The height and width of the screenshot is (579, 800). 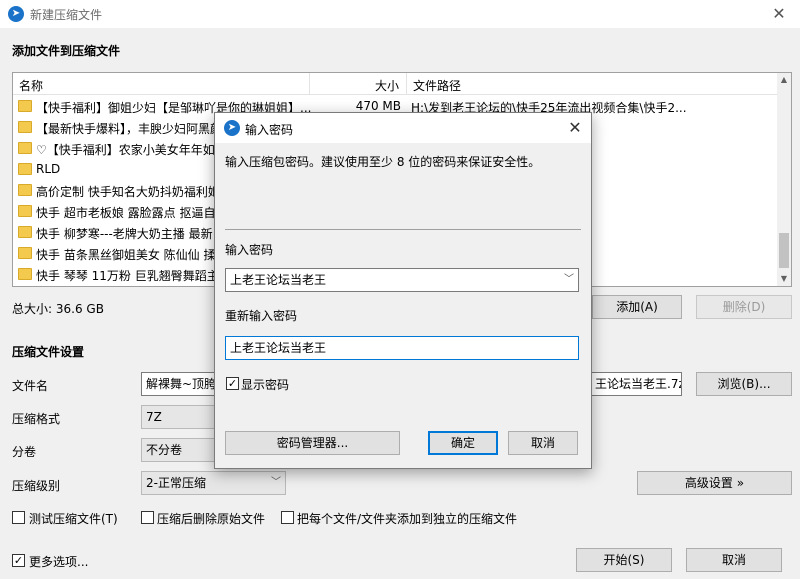 What do you see at coordinates (734, 560) in the screenshot?
I see `cancel-button: 取消` at bounding box center [734, 560].